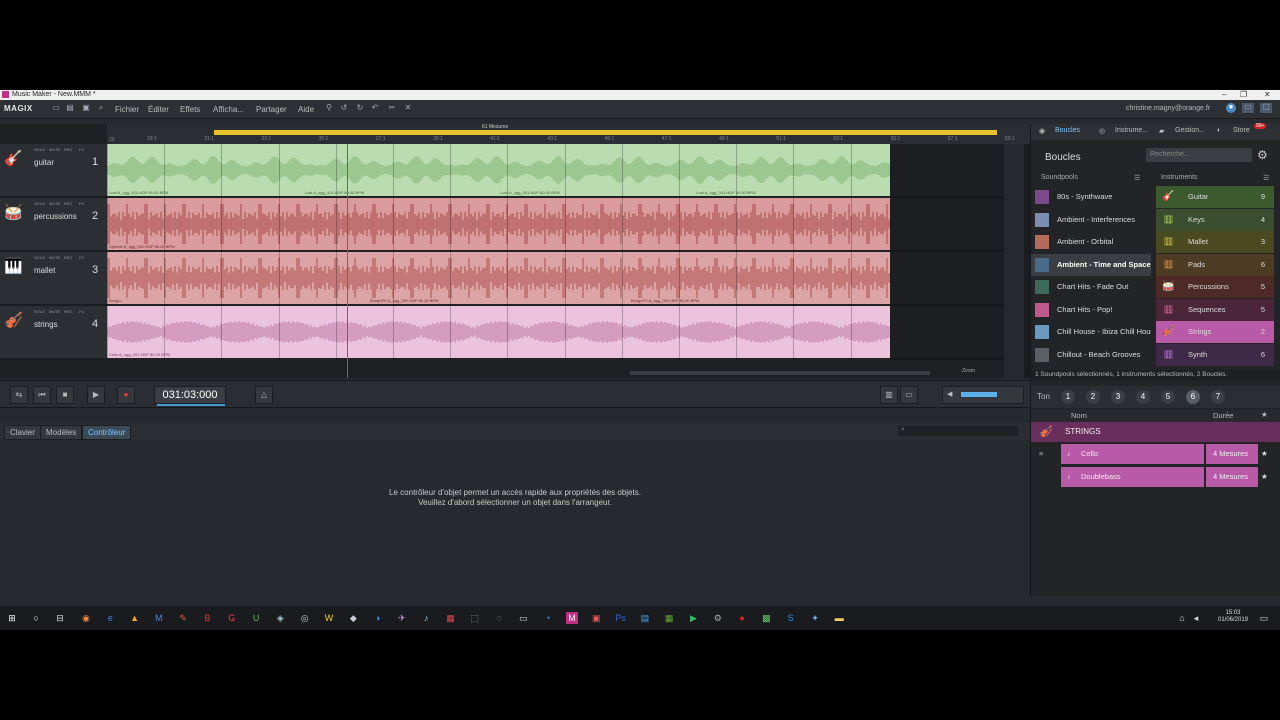 The image size is (1280, 720). I want to click on loop-toggle-button: ⇆, so click(19, 395).